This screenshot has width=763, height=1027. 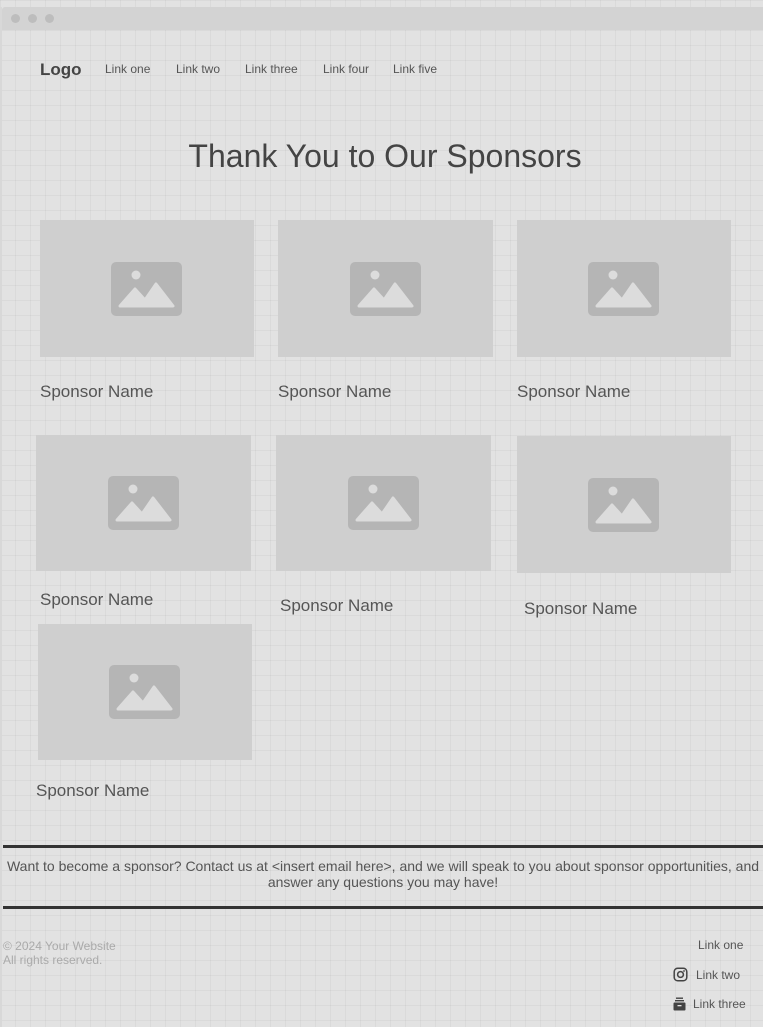 I want to click on nav-link-three: Link three, so click(x=271, y=69).